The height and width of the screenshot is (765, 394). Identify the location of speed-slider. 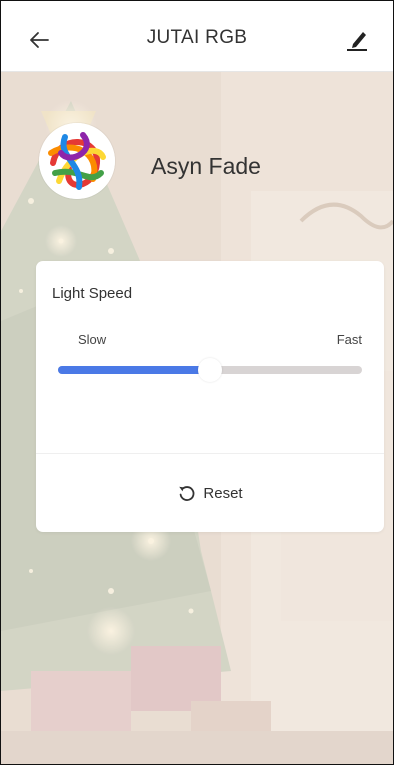
(210, 370).